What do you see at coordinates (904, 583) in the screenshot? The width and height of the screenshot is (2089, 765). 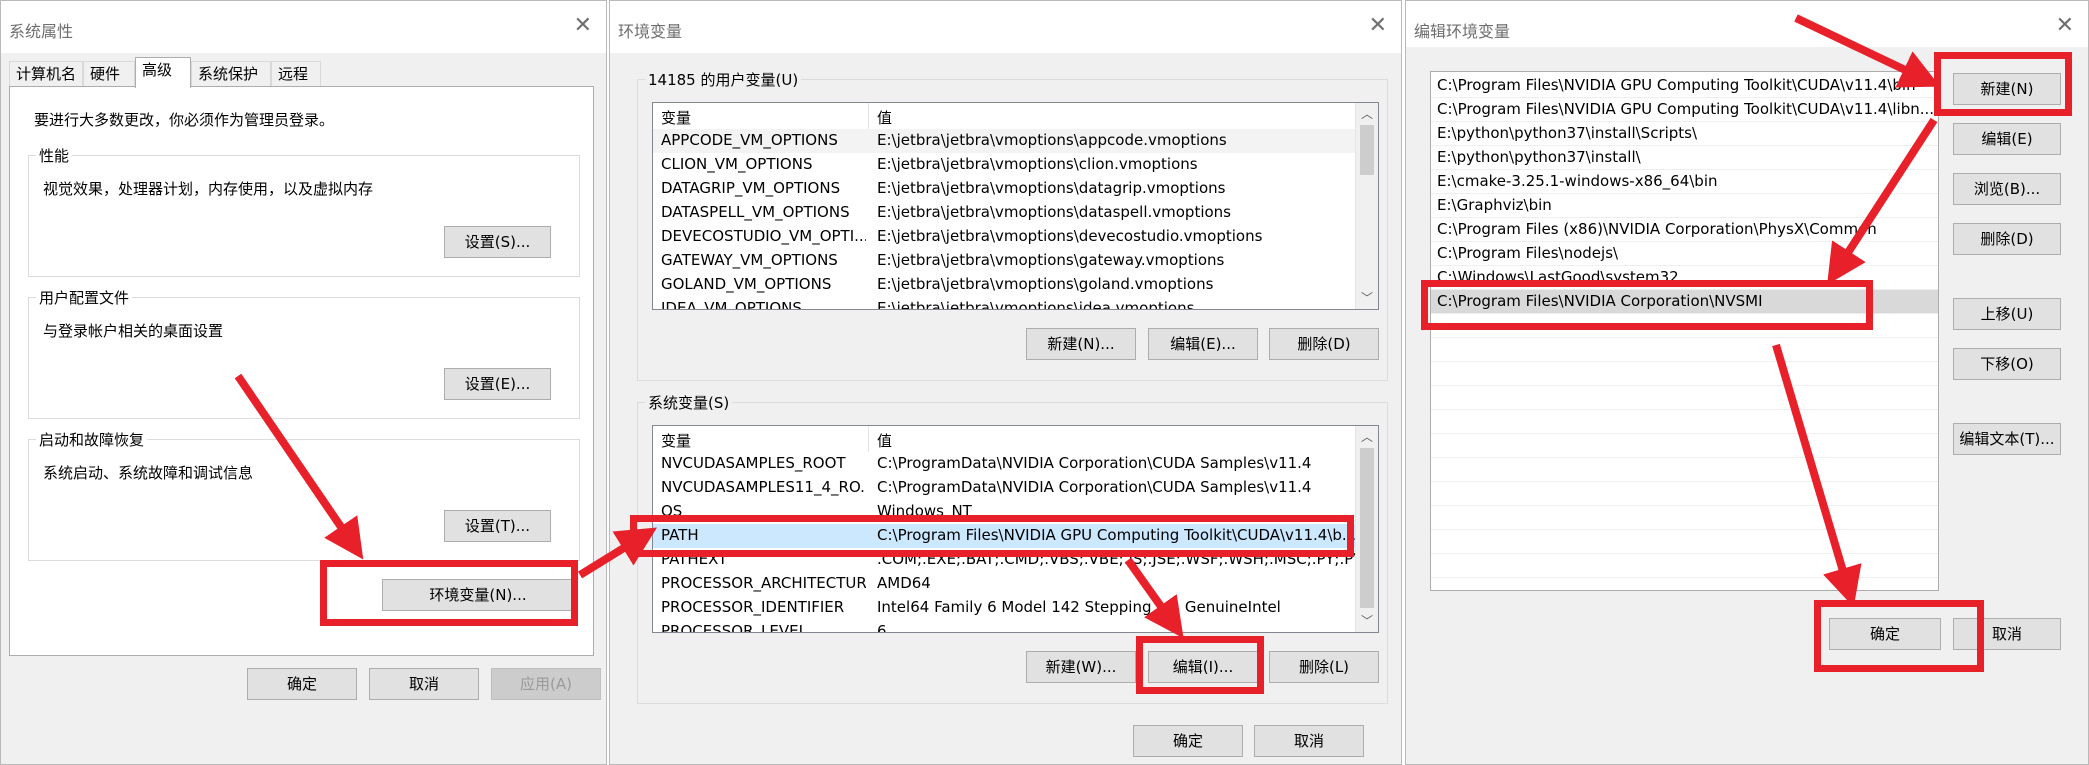 I see `variable-value: AMD64` at bounding box center [904, 583].